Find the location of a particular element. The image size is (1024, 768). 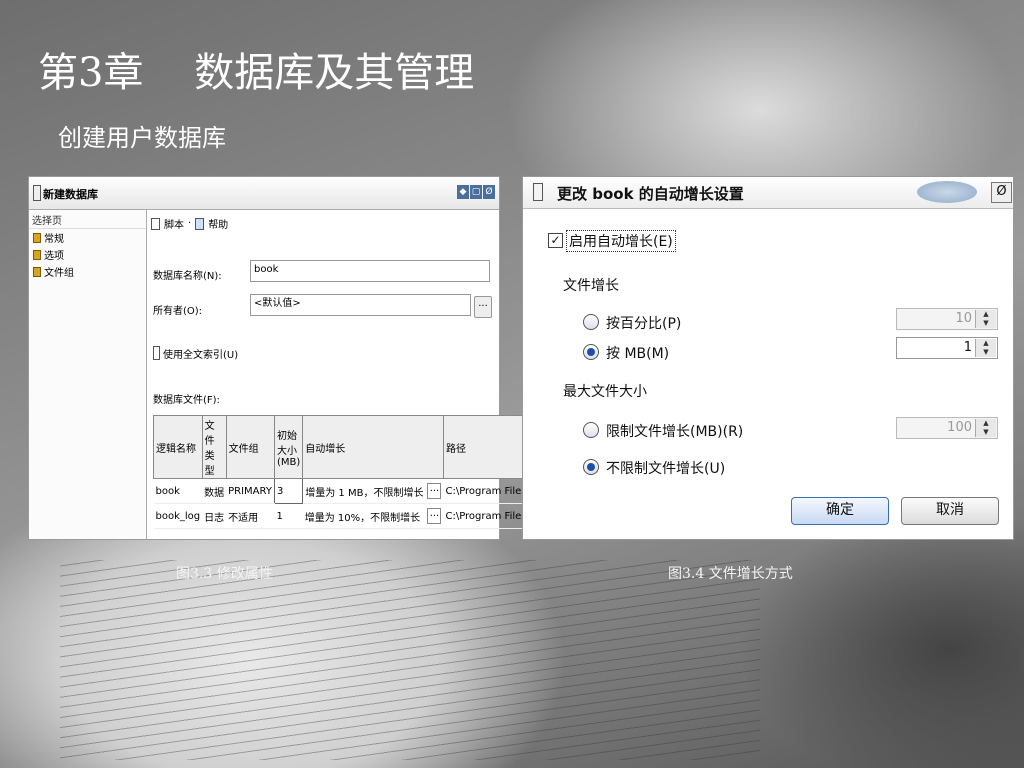

limit-stepper: 100 ▲ ▼ is located at coordinates (947, 428).